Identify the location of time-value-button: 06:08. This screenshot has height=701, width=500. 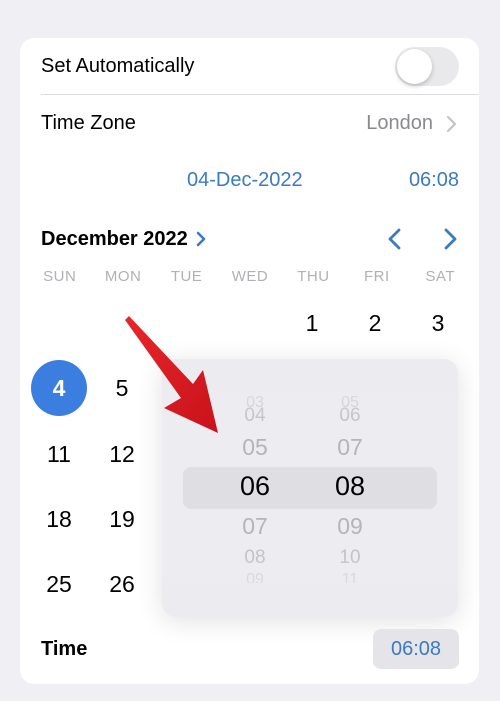
(416, 649).